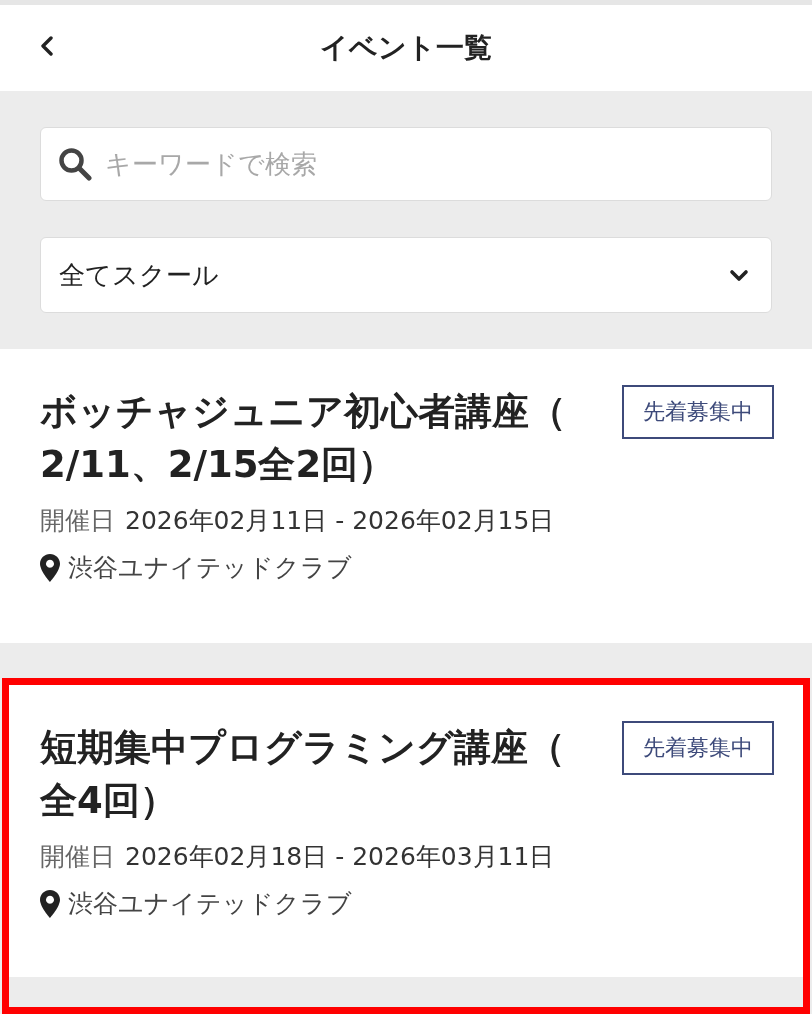 The image size is (812, 1024). What do you see at coordinates (303, 438) in the screenshot?
I see `event-title: ボッチャジュニア初心者講座（2/11、2/15全2回）` at bounding box center [303, 438].